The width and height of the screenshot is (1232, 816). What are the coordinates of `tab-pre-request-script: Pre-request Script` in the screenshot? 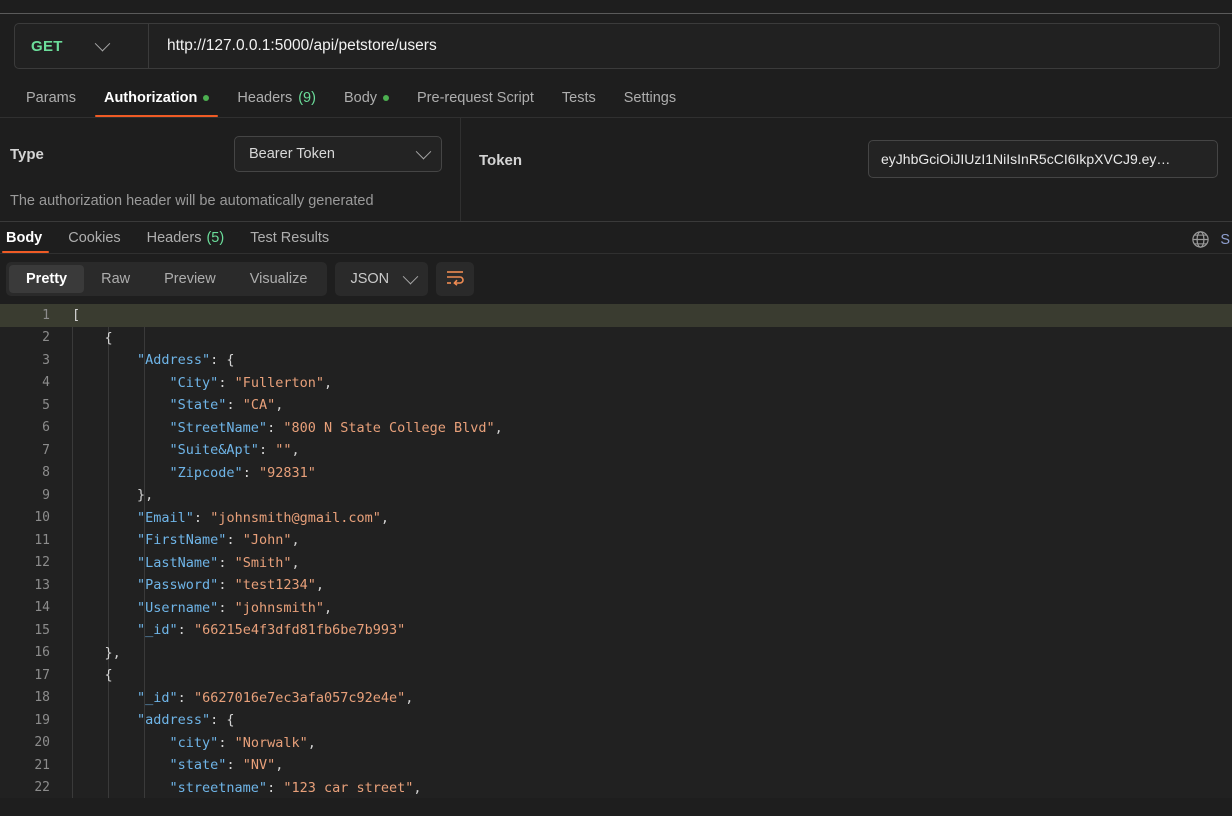 It's located at (475, 97).